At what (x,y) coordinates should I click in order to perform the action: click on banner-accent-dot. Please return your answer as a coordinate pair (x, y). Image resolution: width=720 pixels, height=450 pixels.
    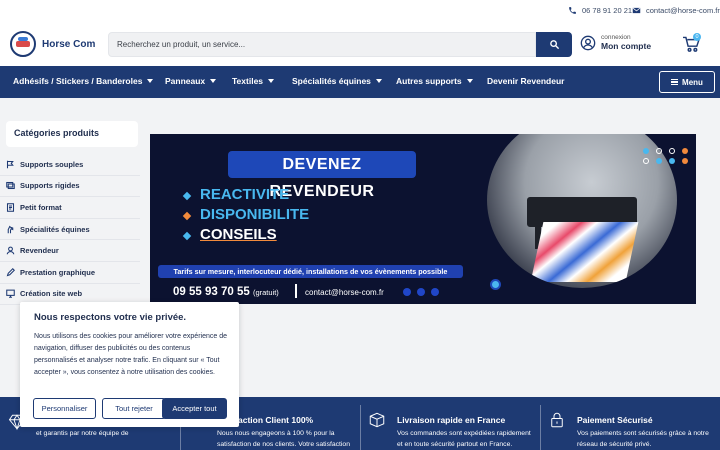
    Looking at the image, I should click on (495, 284).